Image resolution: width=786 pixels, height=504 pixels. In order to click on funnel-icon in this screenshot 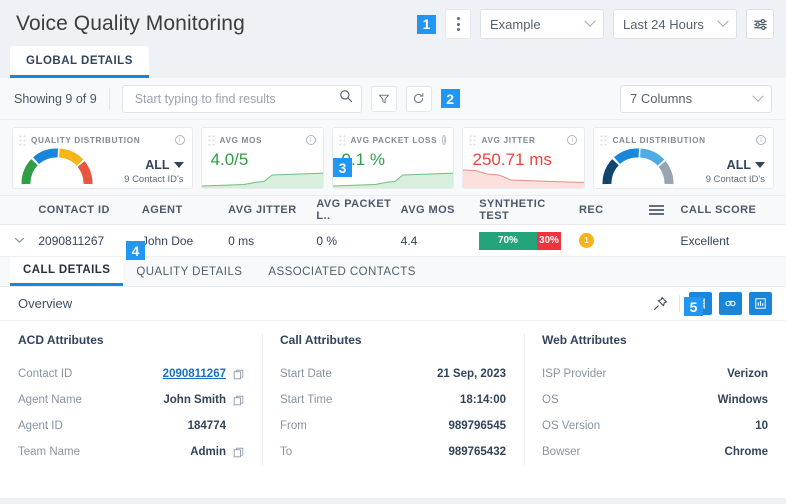, I will do `click(383, 98)`.